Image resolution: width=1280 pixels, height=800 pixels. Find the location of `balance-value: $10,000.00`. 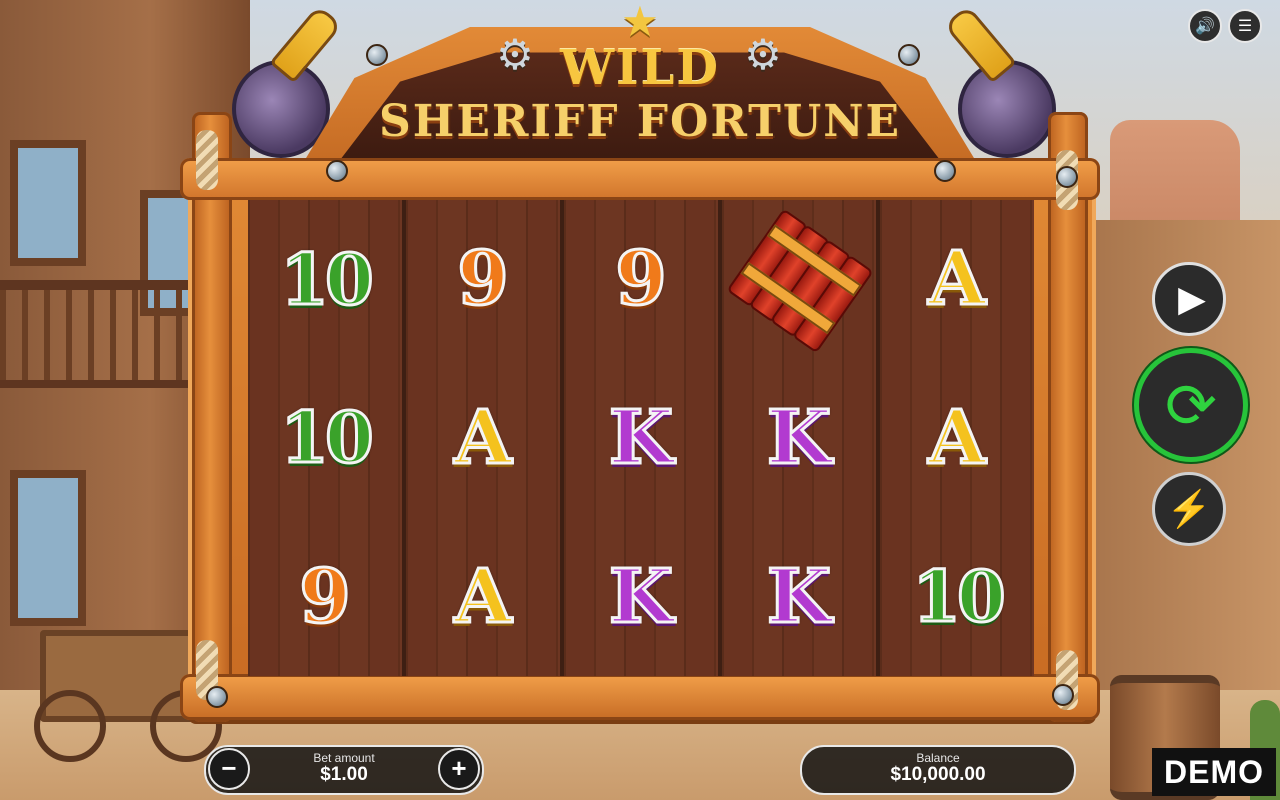

balance-value: $10,000.00 is located at coordinates (938, 774).